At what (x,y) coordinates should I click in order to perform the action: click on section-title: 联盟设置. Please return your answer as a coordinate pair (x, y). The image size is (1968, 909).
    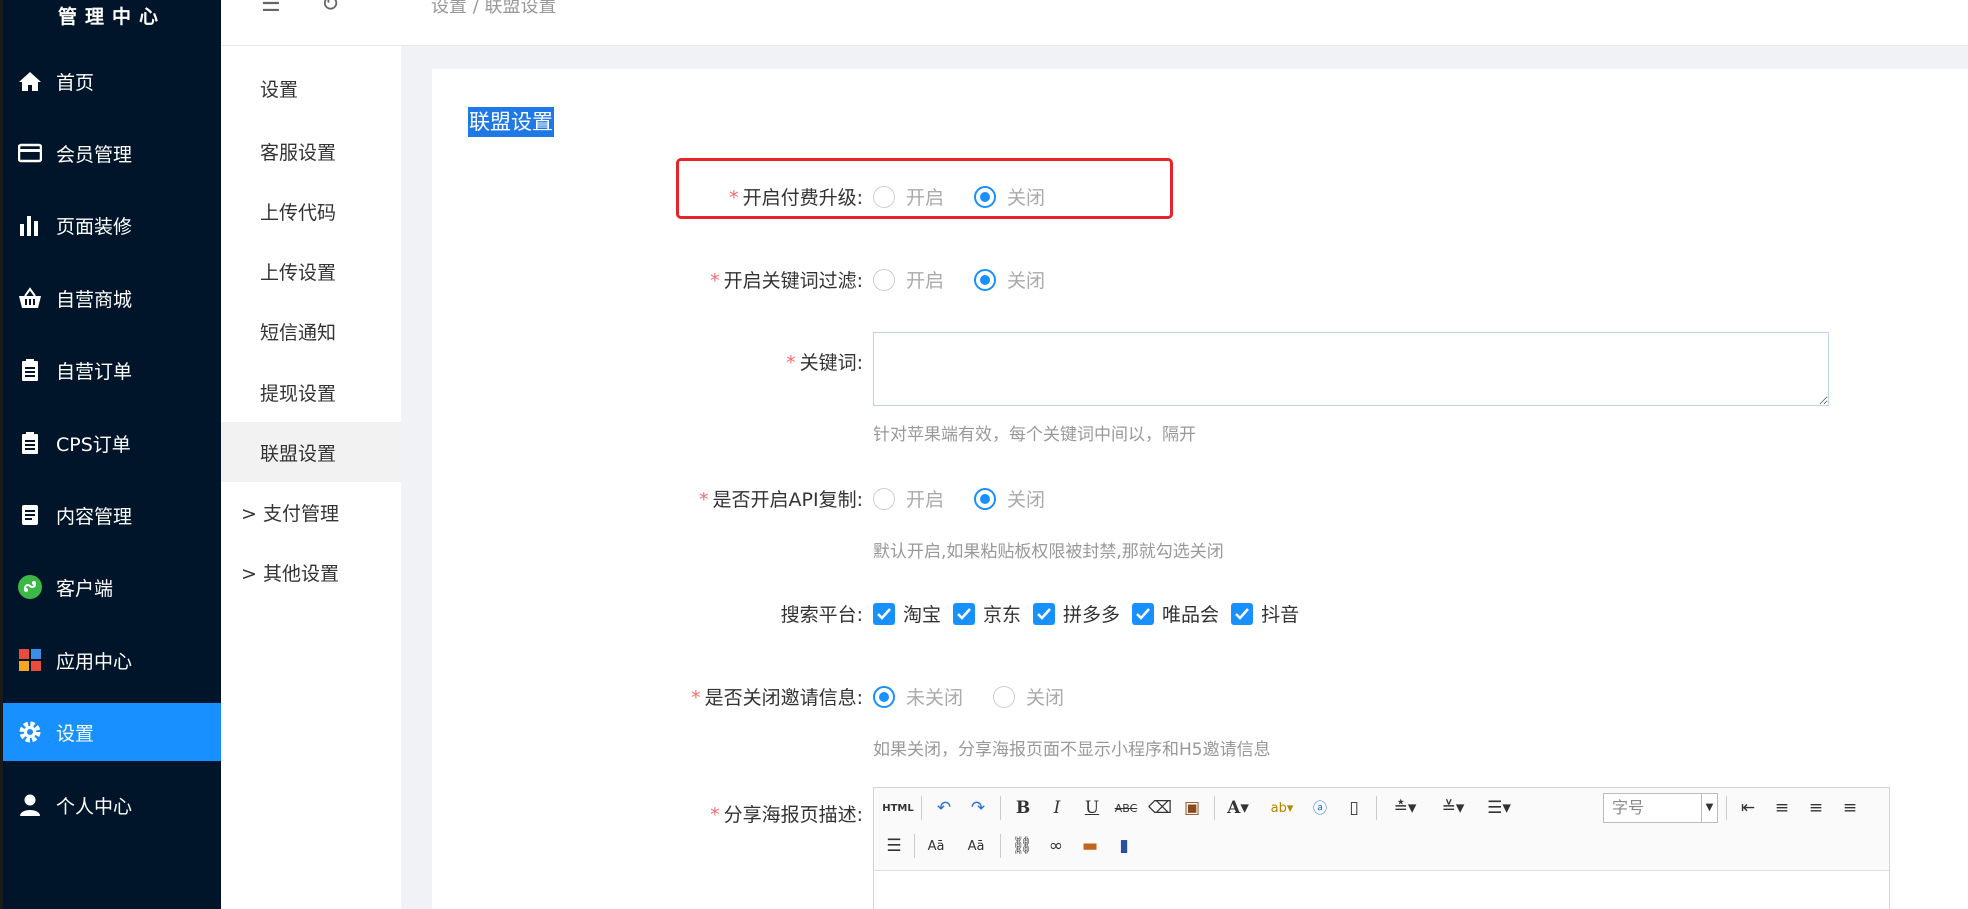
    Looking at the image, I should click on (511, 122).